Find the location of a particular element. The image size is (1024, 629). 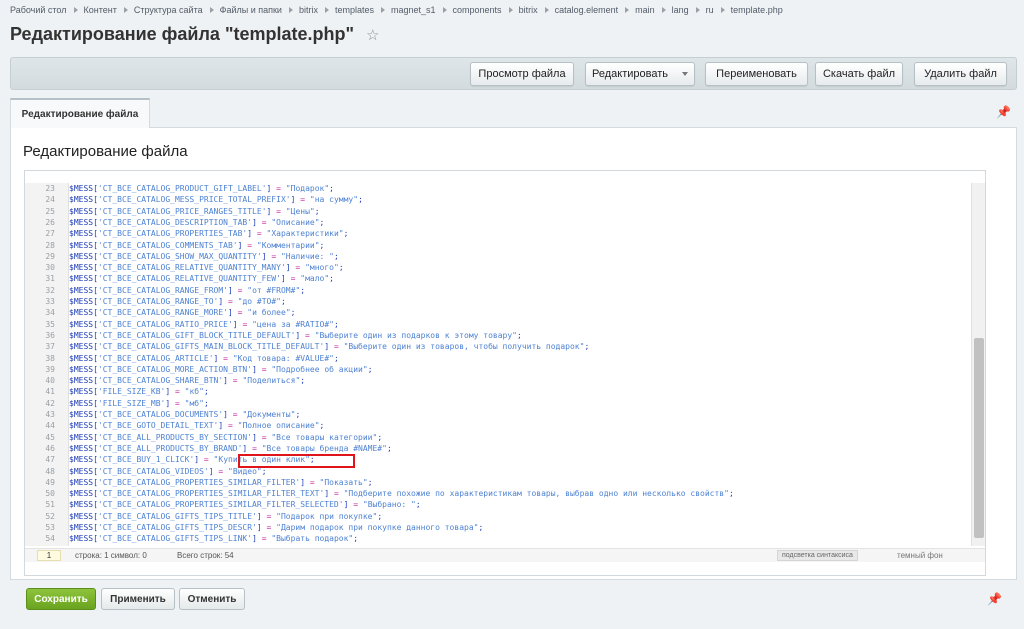

message-key: CT_BCE_CATALOG_PROPERTIES_TAB is located at coordinates (172, 234).